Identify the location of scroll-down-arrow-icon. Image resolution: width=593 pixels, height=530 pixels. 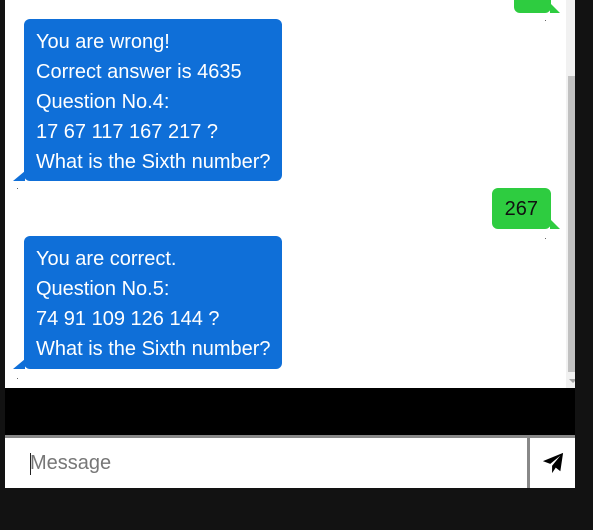
(572, 381).